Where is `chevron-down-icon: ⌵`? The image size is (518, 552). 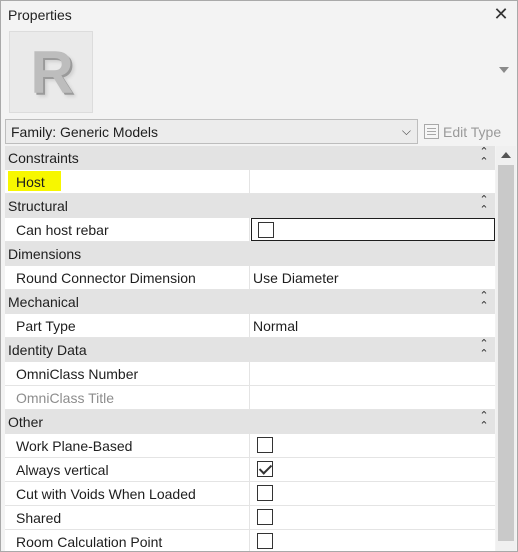 chevron-down-icon: ⌵ is located at coordinates (406, 131).